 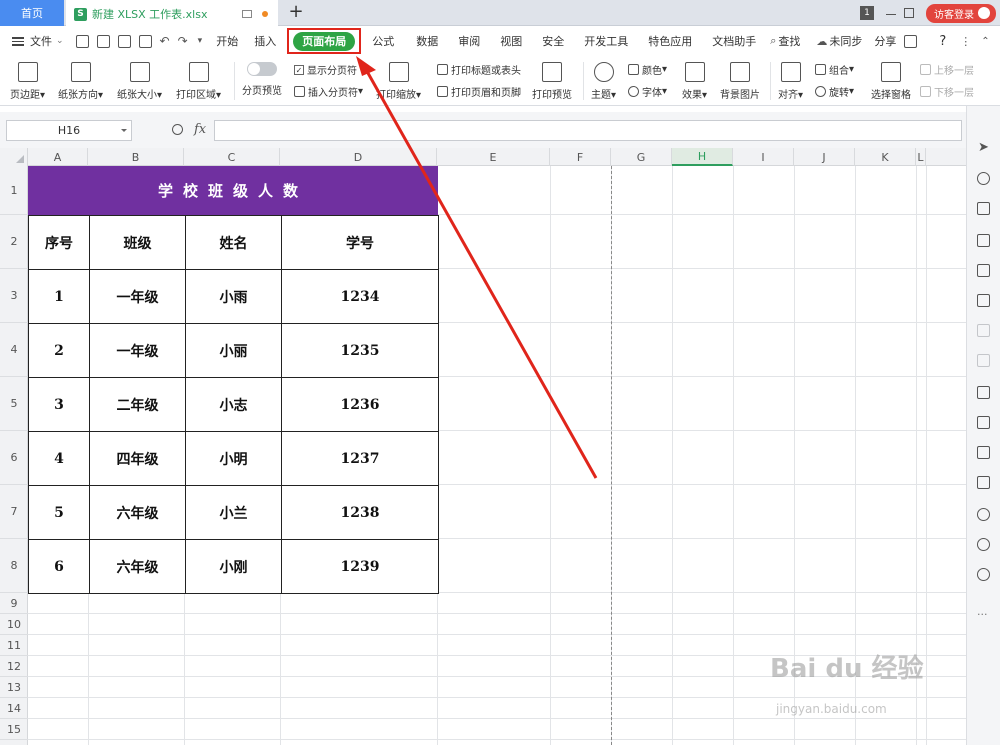 I want to click on row-header-1: 1, so click(x=14, y=190).